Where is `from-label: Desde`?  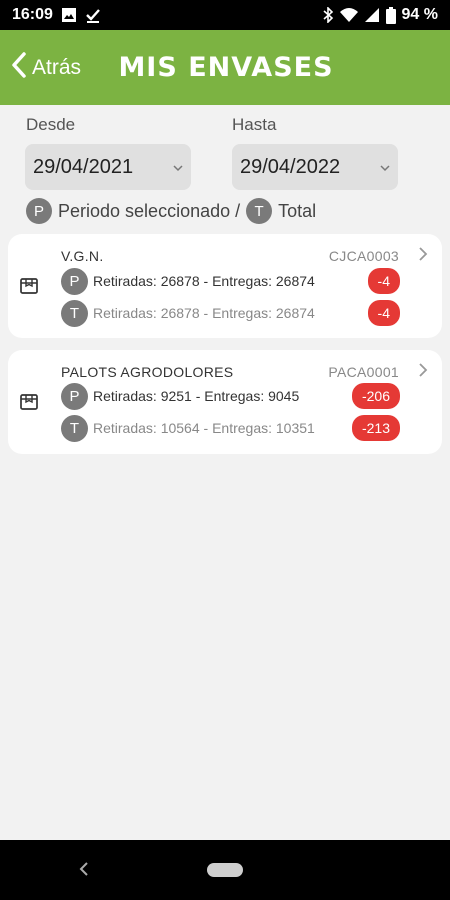
from-label: Desde is located at coordinates (51, 124).